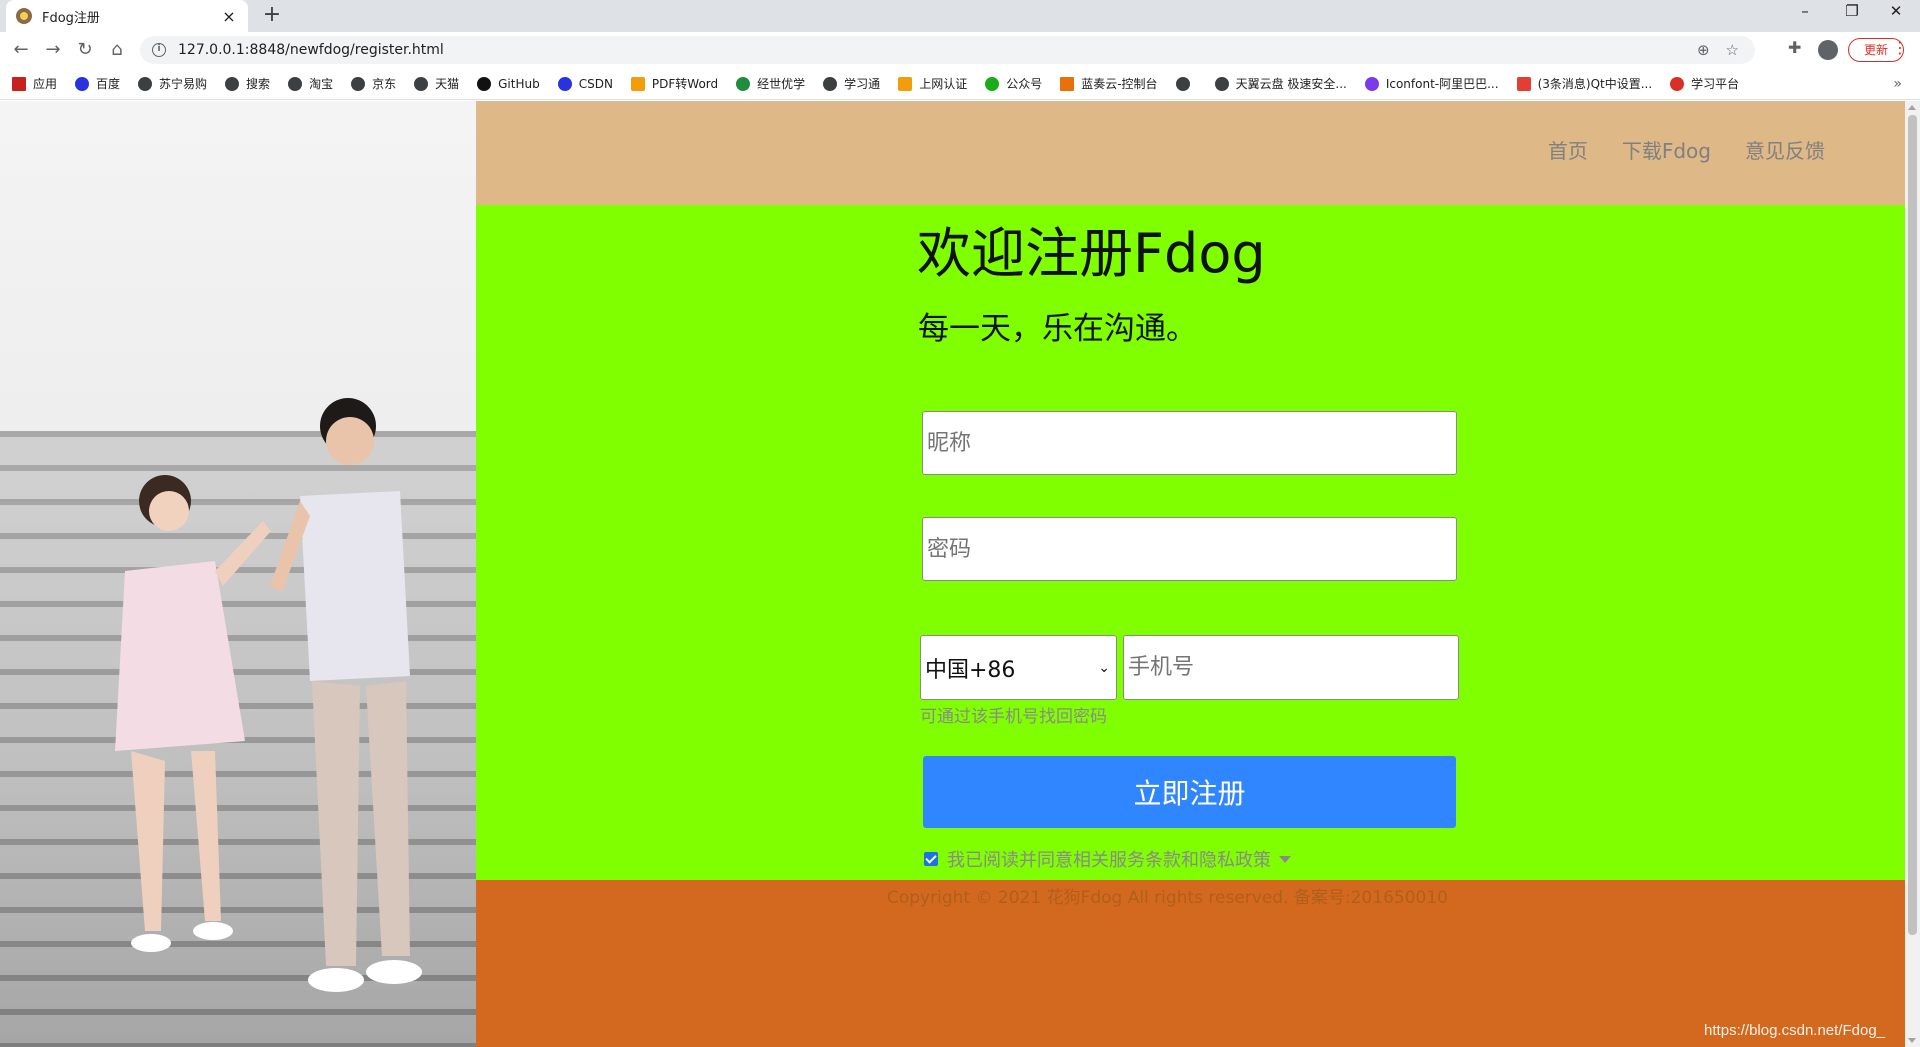 The image size is (1920, 1047). I want to click on phone-input, so click(1291, 667).